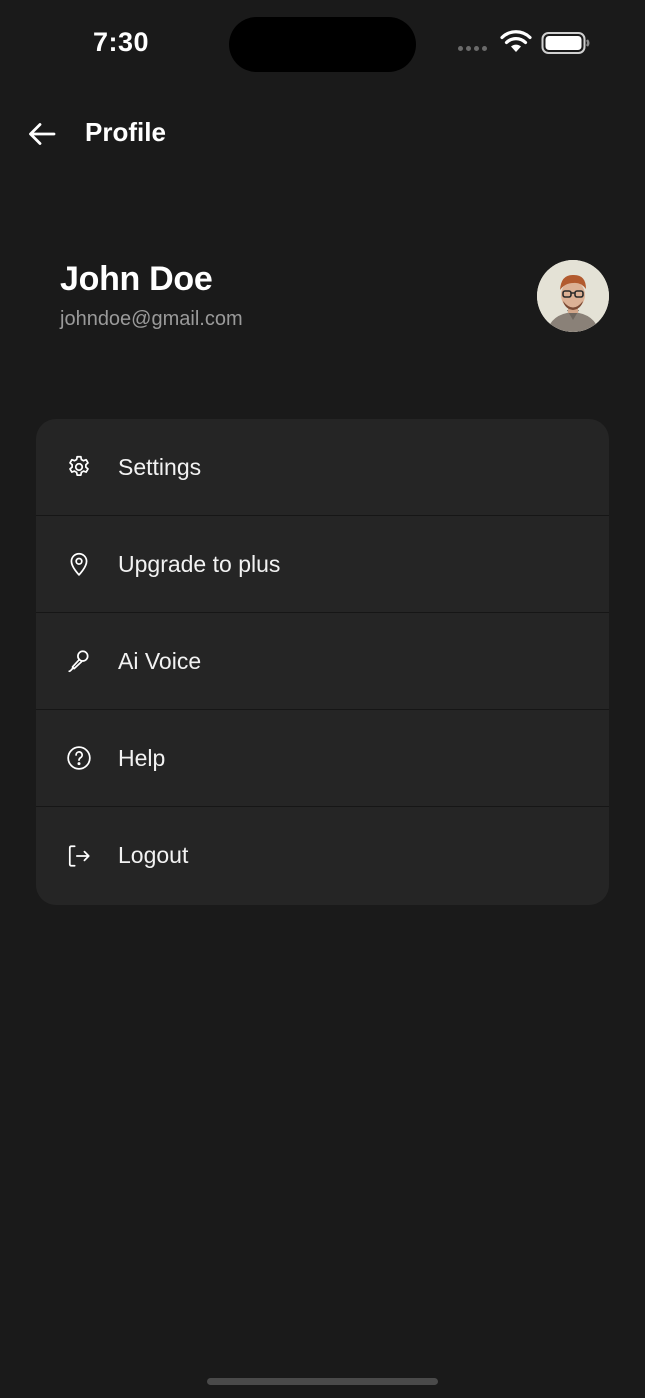 The image size is (645, 1398). I want to click on page-title: Profile, so click(125, 132).